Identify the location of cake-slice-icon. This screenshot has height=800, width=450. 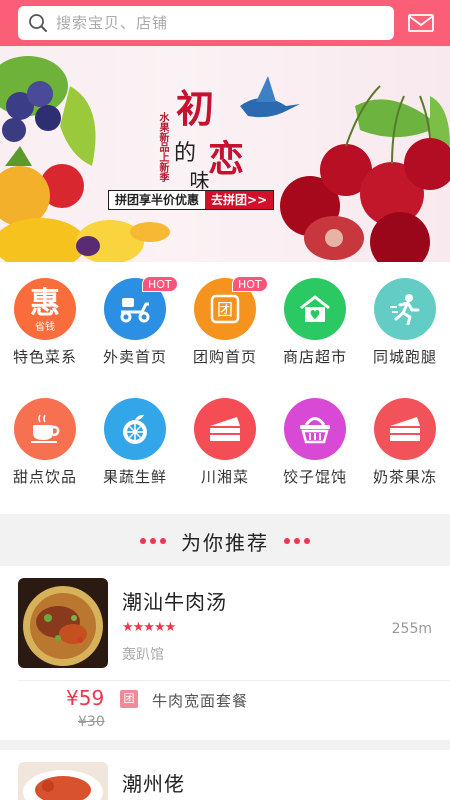
(405, 429).